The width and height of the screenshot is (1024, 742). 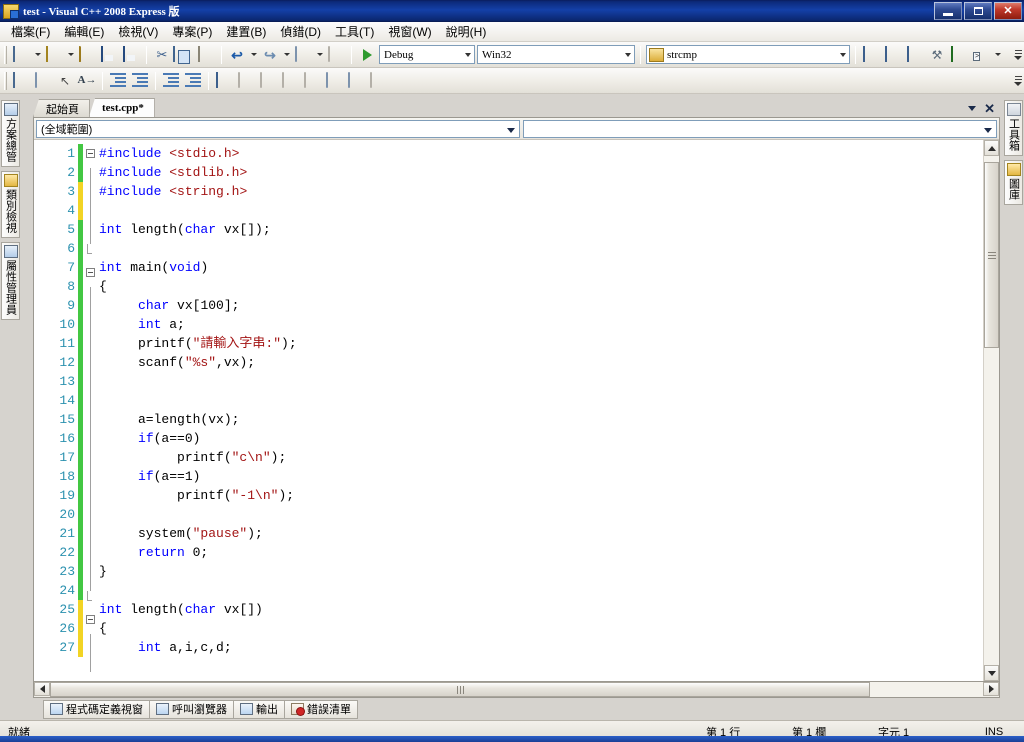 I want to click on sidebar-tab-solution-explorer: 方案總管, so click(x=10, y=133).